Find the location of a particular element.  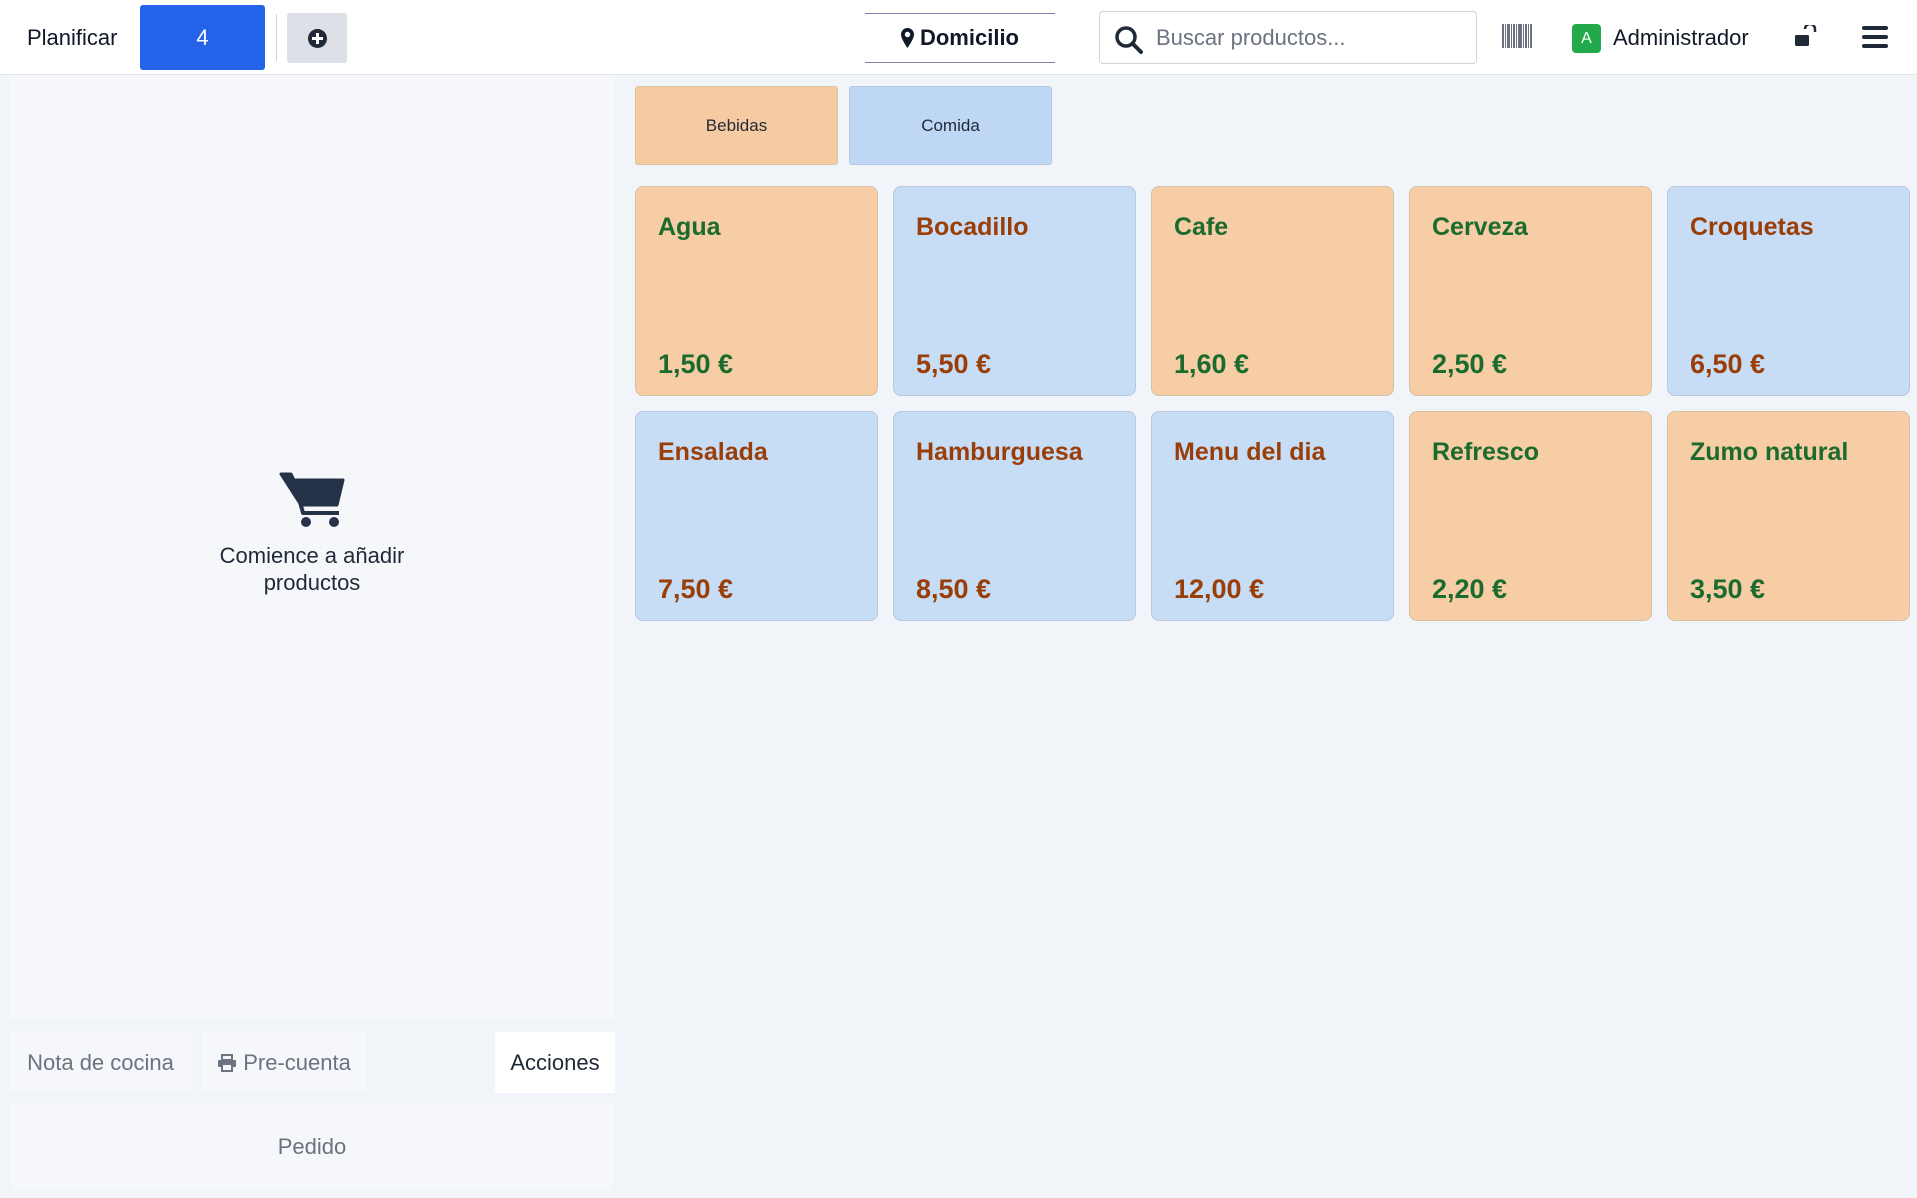

new-order-button is located at coordinates (317, 38).